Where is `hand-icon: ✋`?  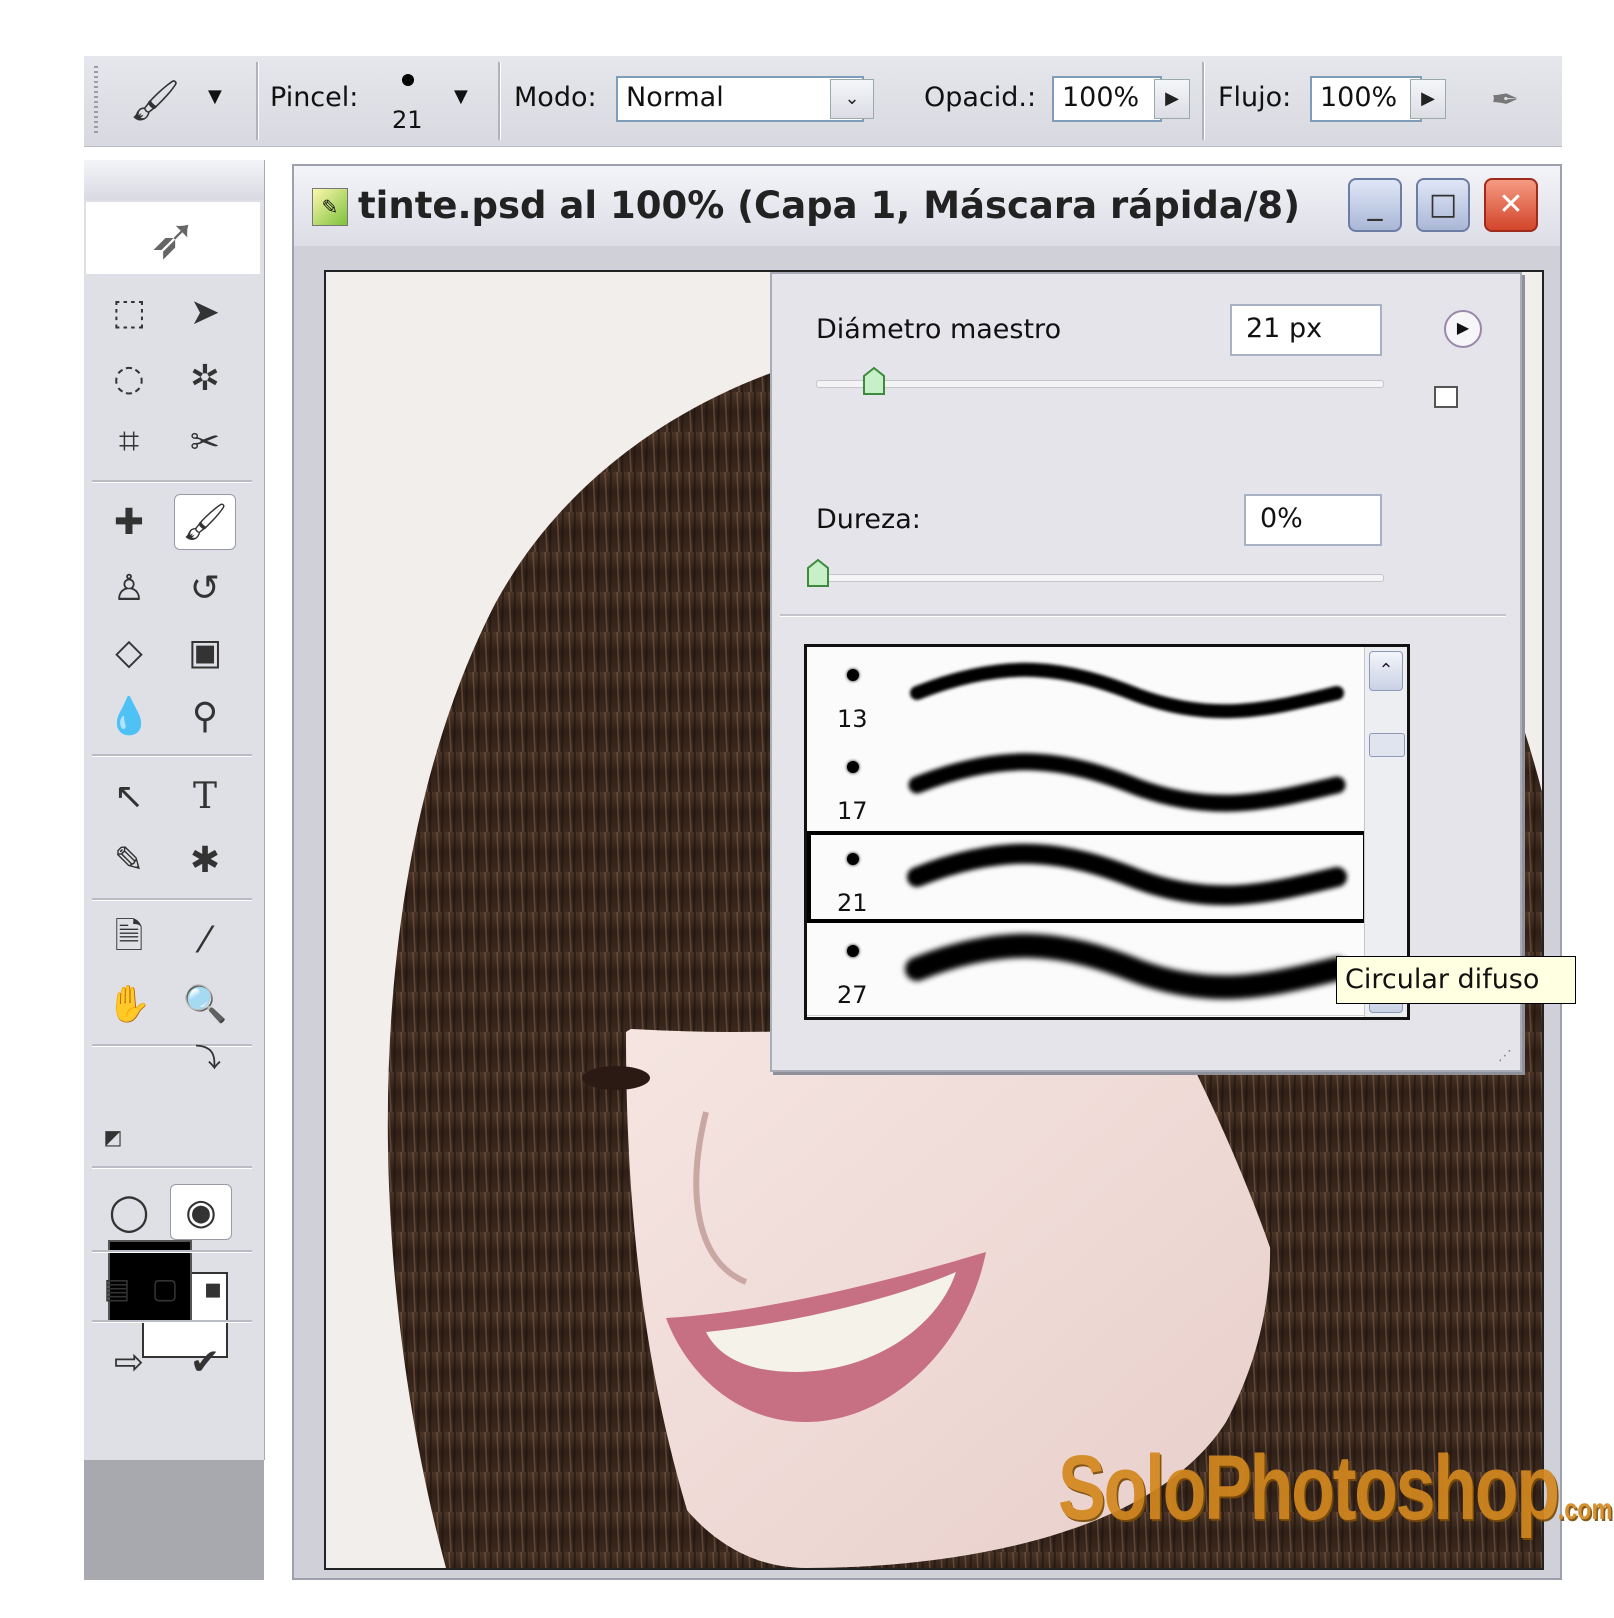
hand-icon: ✋ is located at coordinates (129, 1004).